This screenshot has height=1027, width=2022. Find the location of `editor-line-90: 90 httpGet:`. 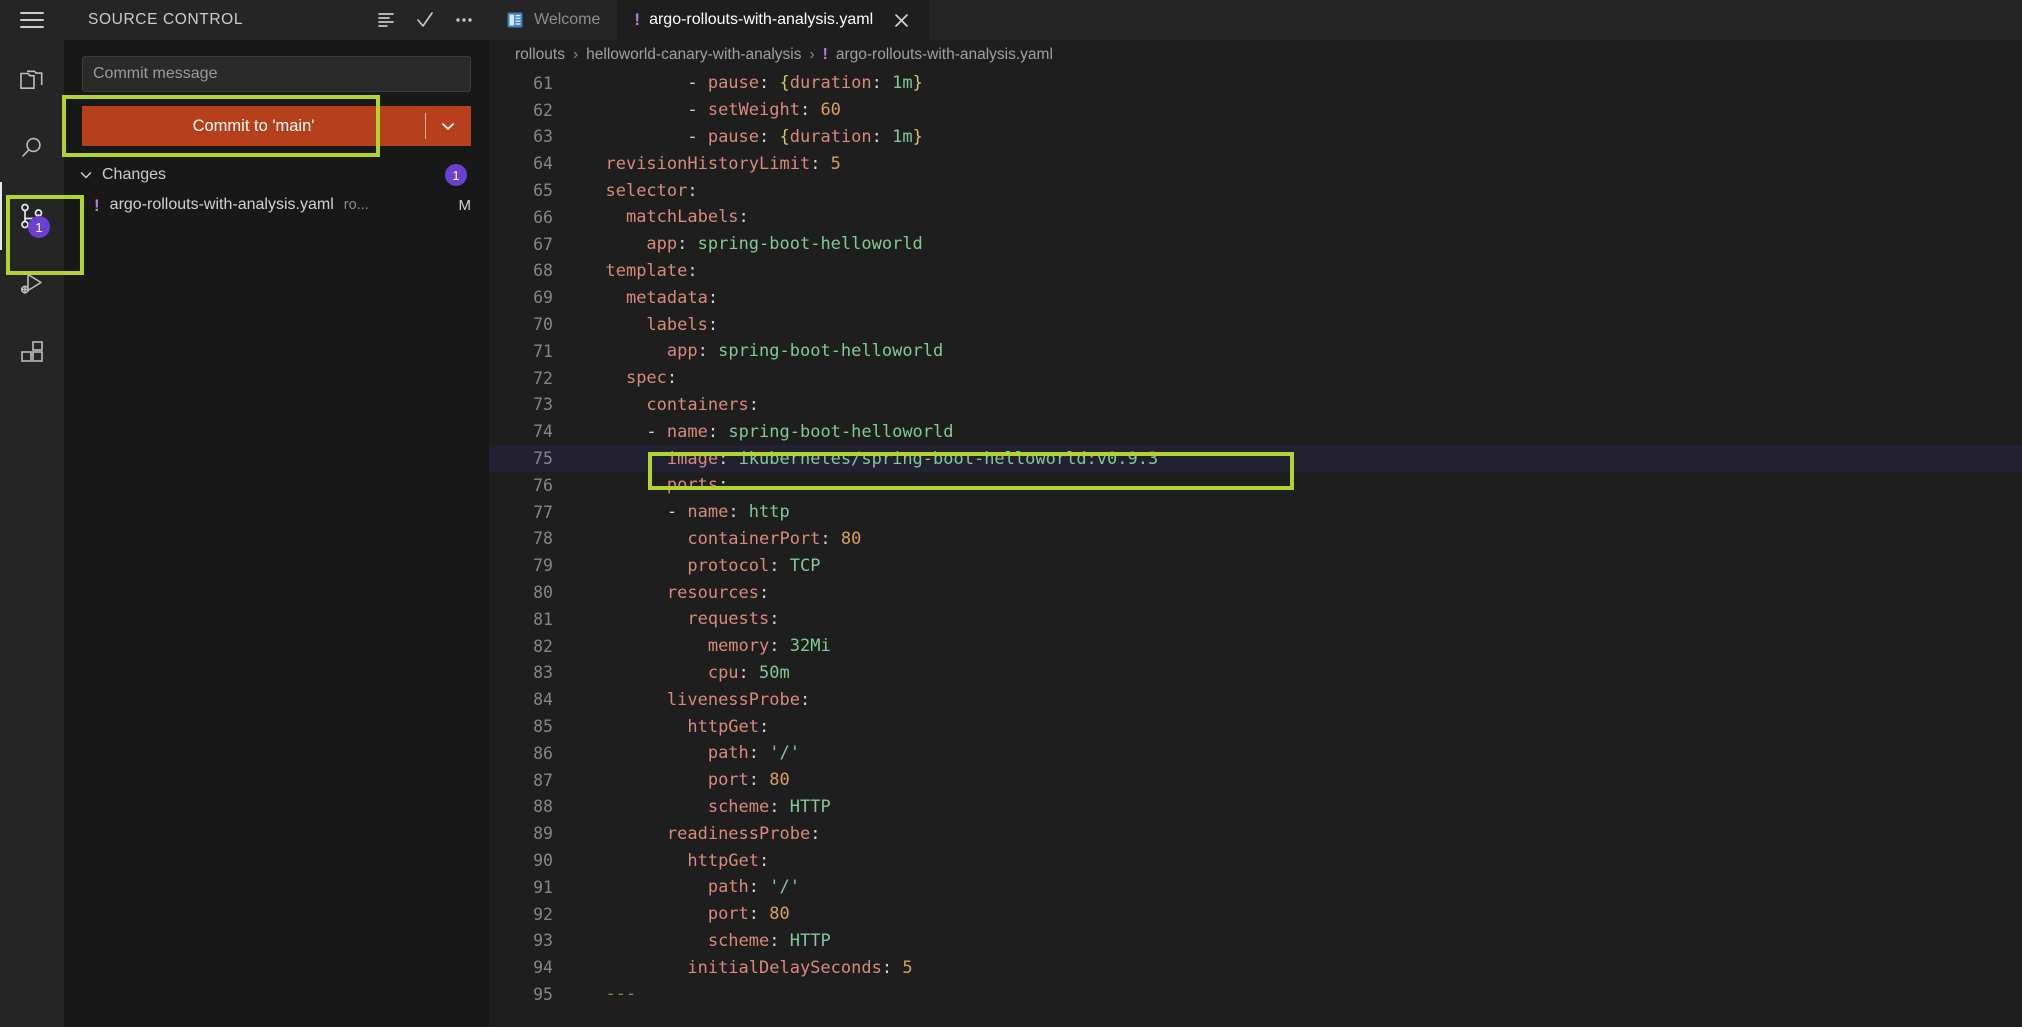

editor-line-90: 90 httpGet: is located at coordinates (1255, 860).